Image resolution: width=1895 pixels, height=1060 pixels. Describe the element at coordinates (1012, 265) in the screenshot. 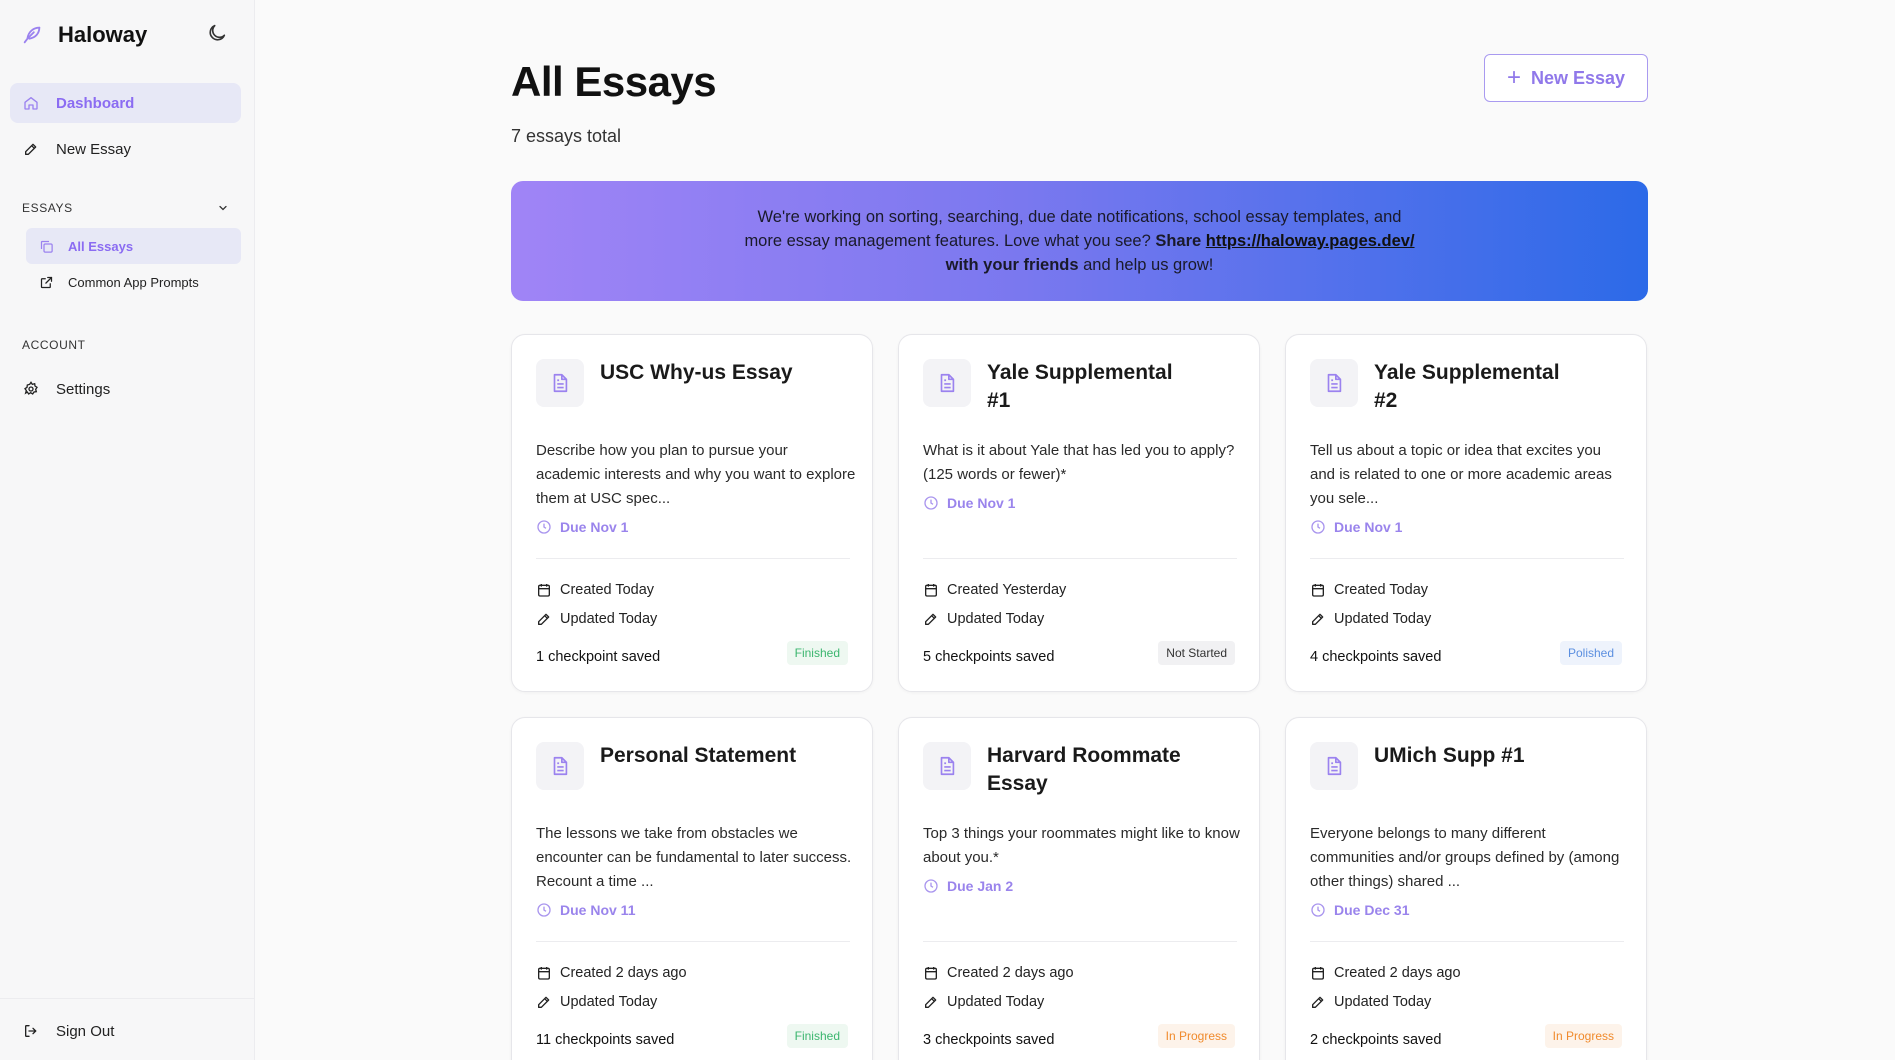

I see `banner-friends: with your friends` at that location.